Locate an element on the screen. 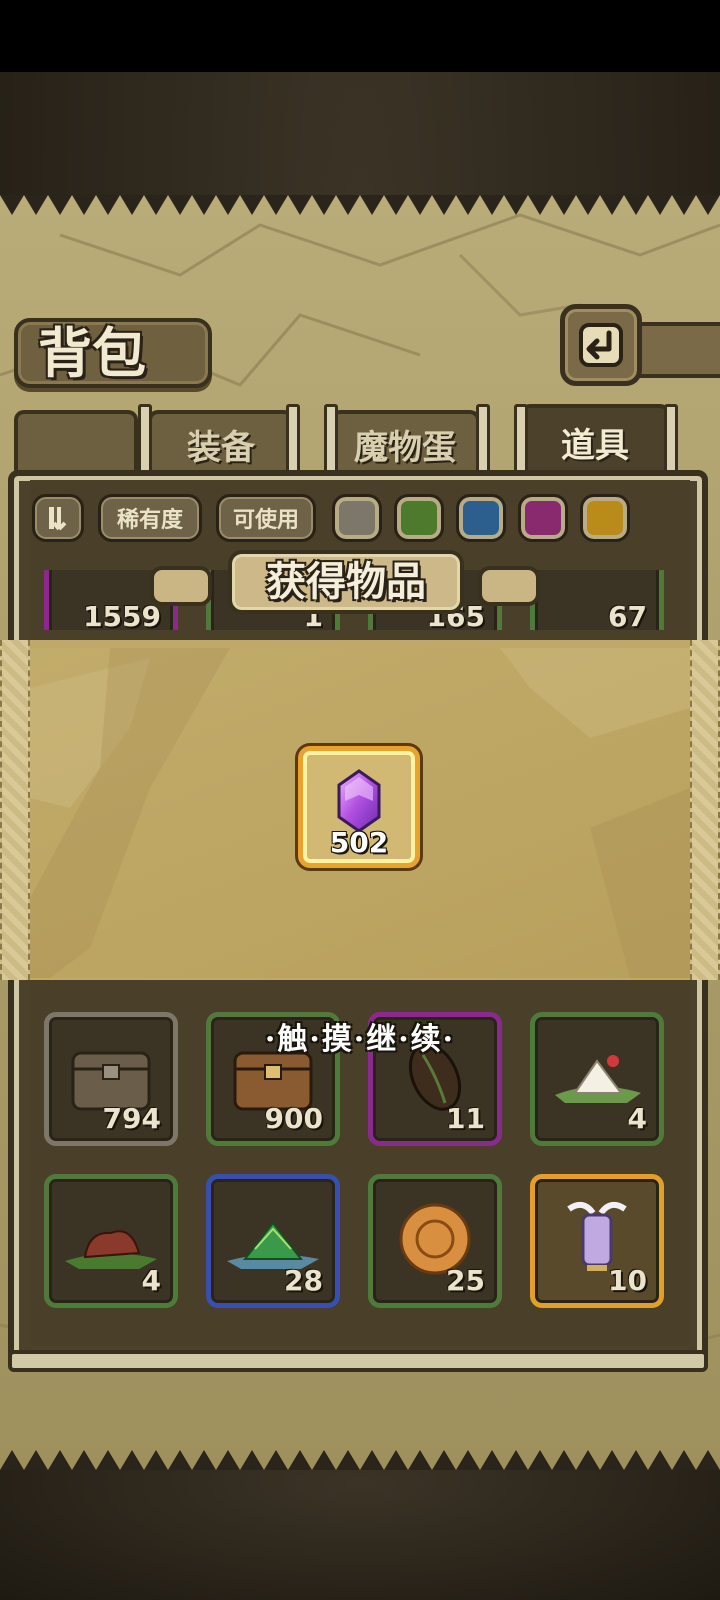 This screenshot has width=720, height=1600. dialog-edge-left is located at coordinates (15, 810).